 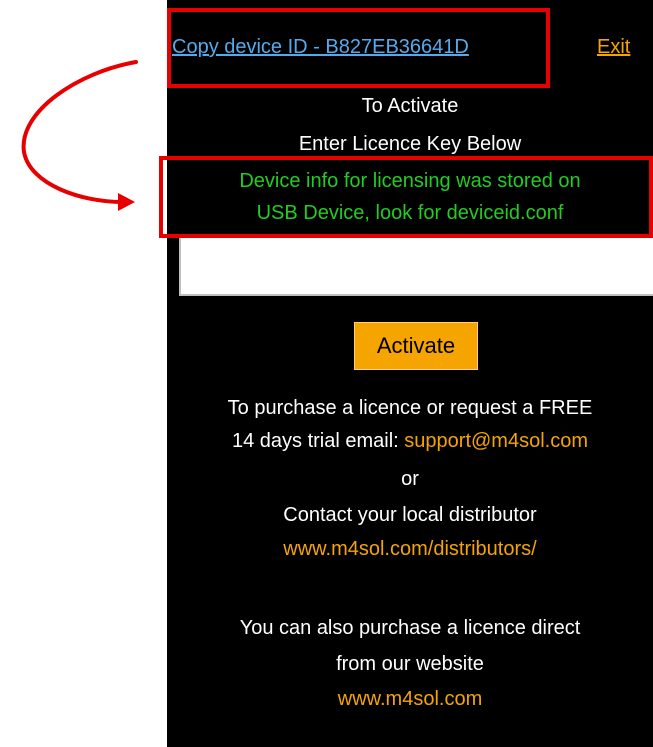 What do you see at coordinates (410, 106) in the screenshot?
I see `activate-heading: To Activate` at bounding box center [410, 106].